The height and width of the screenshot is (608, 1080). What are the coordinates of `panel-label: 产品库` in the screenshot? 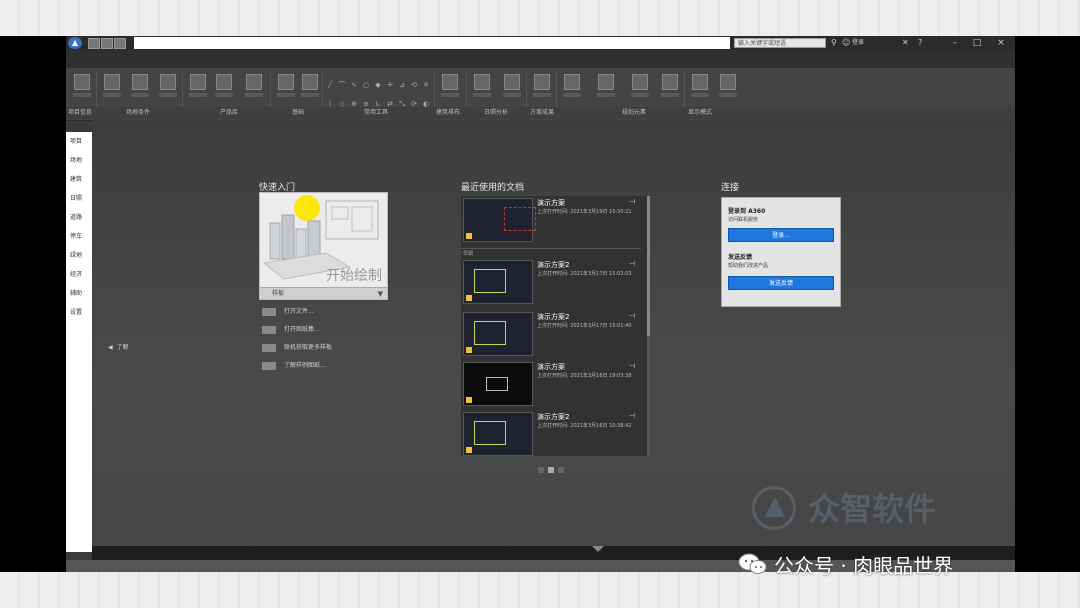 It's located at (229, 112).